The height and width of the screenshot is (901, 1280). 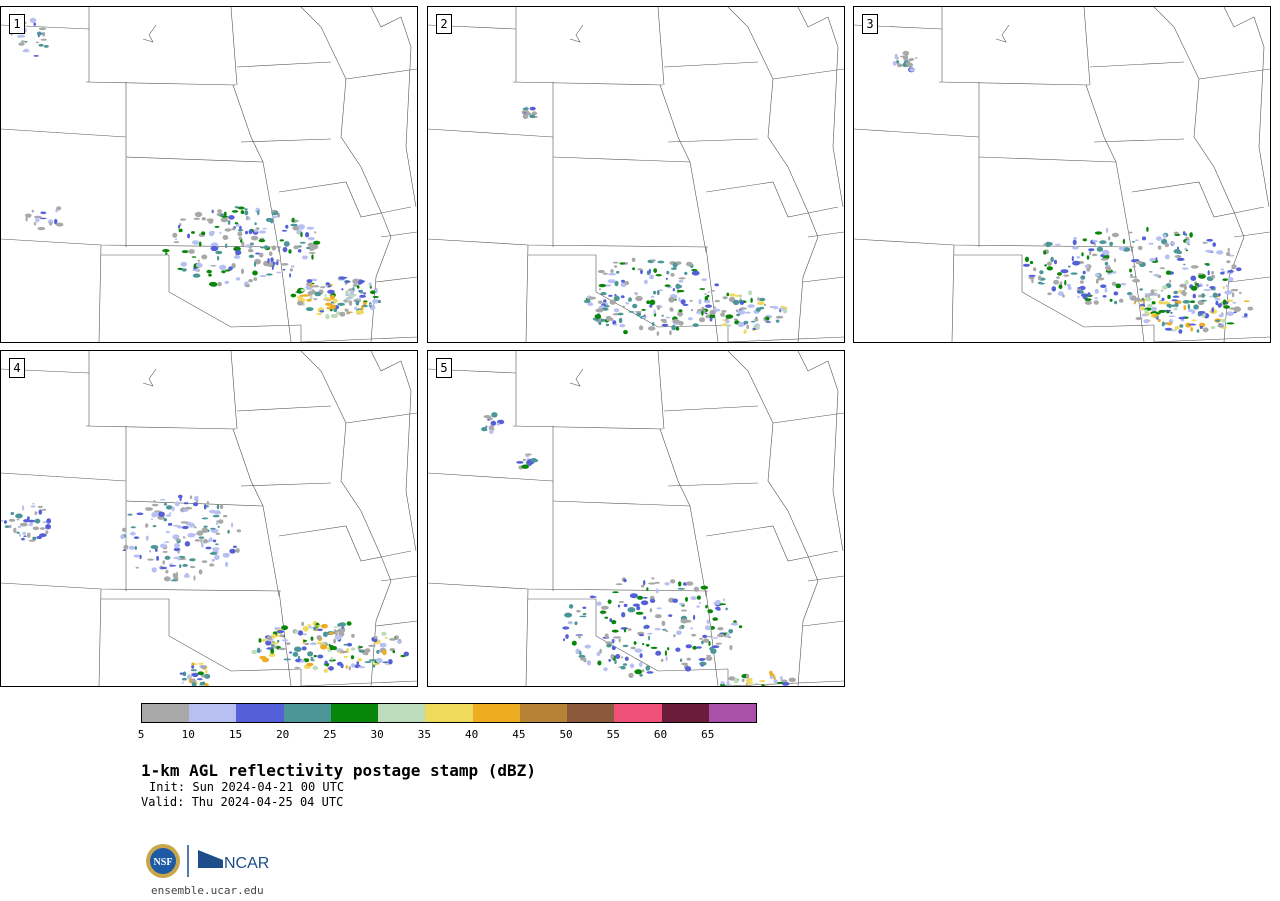 What do you see at coordinates (195, 168) in the screenshot?
I see `reflectivity-echoes` at bounding box center [195, 168].